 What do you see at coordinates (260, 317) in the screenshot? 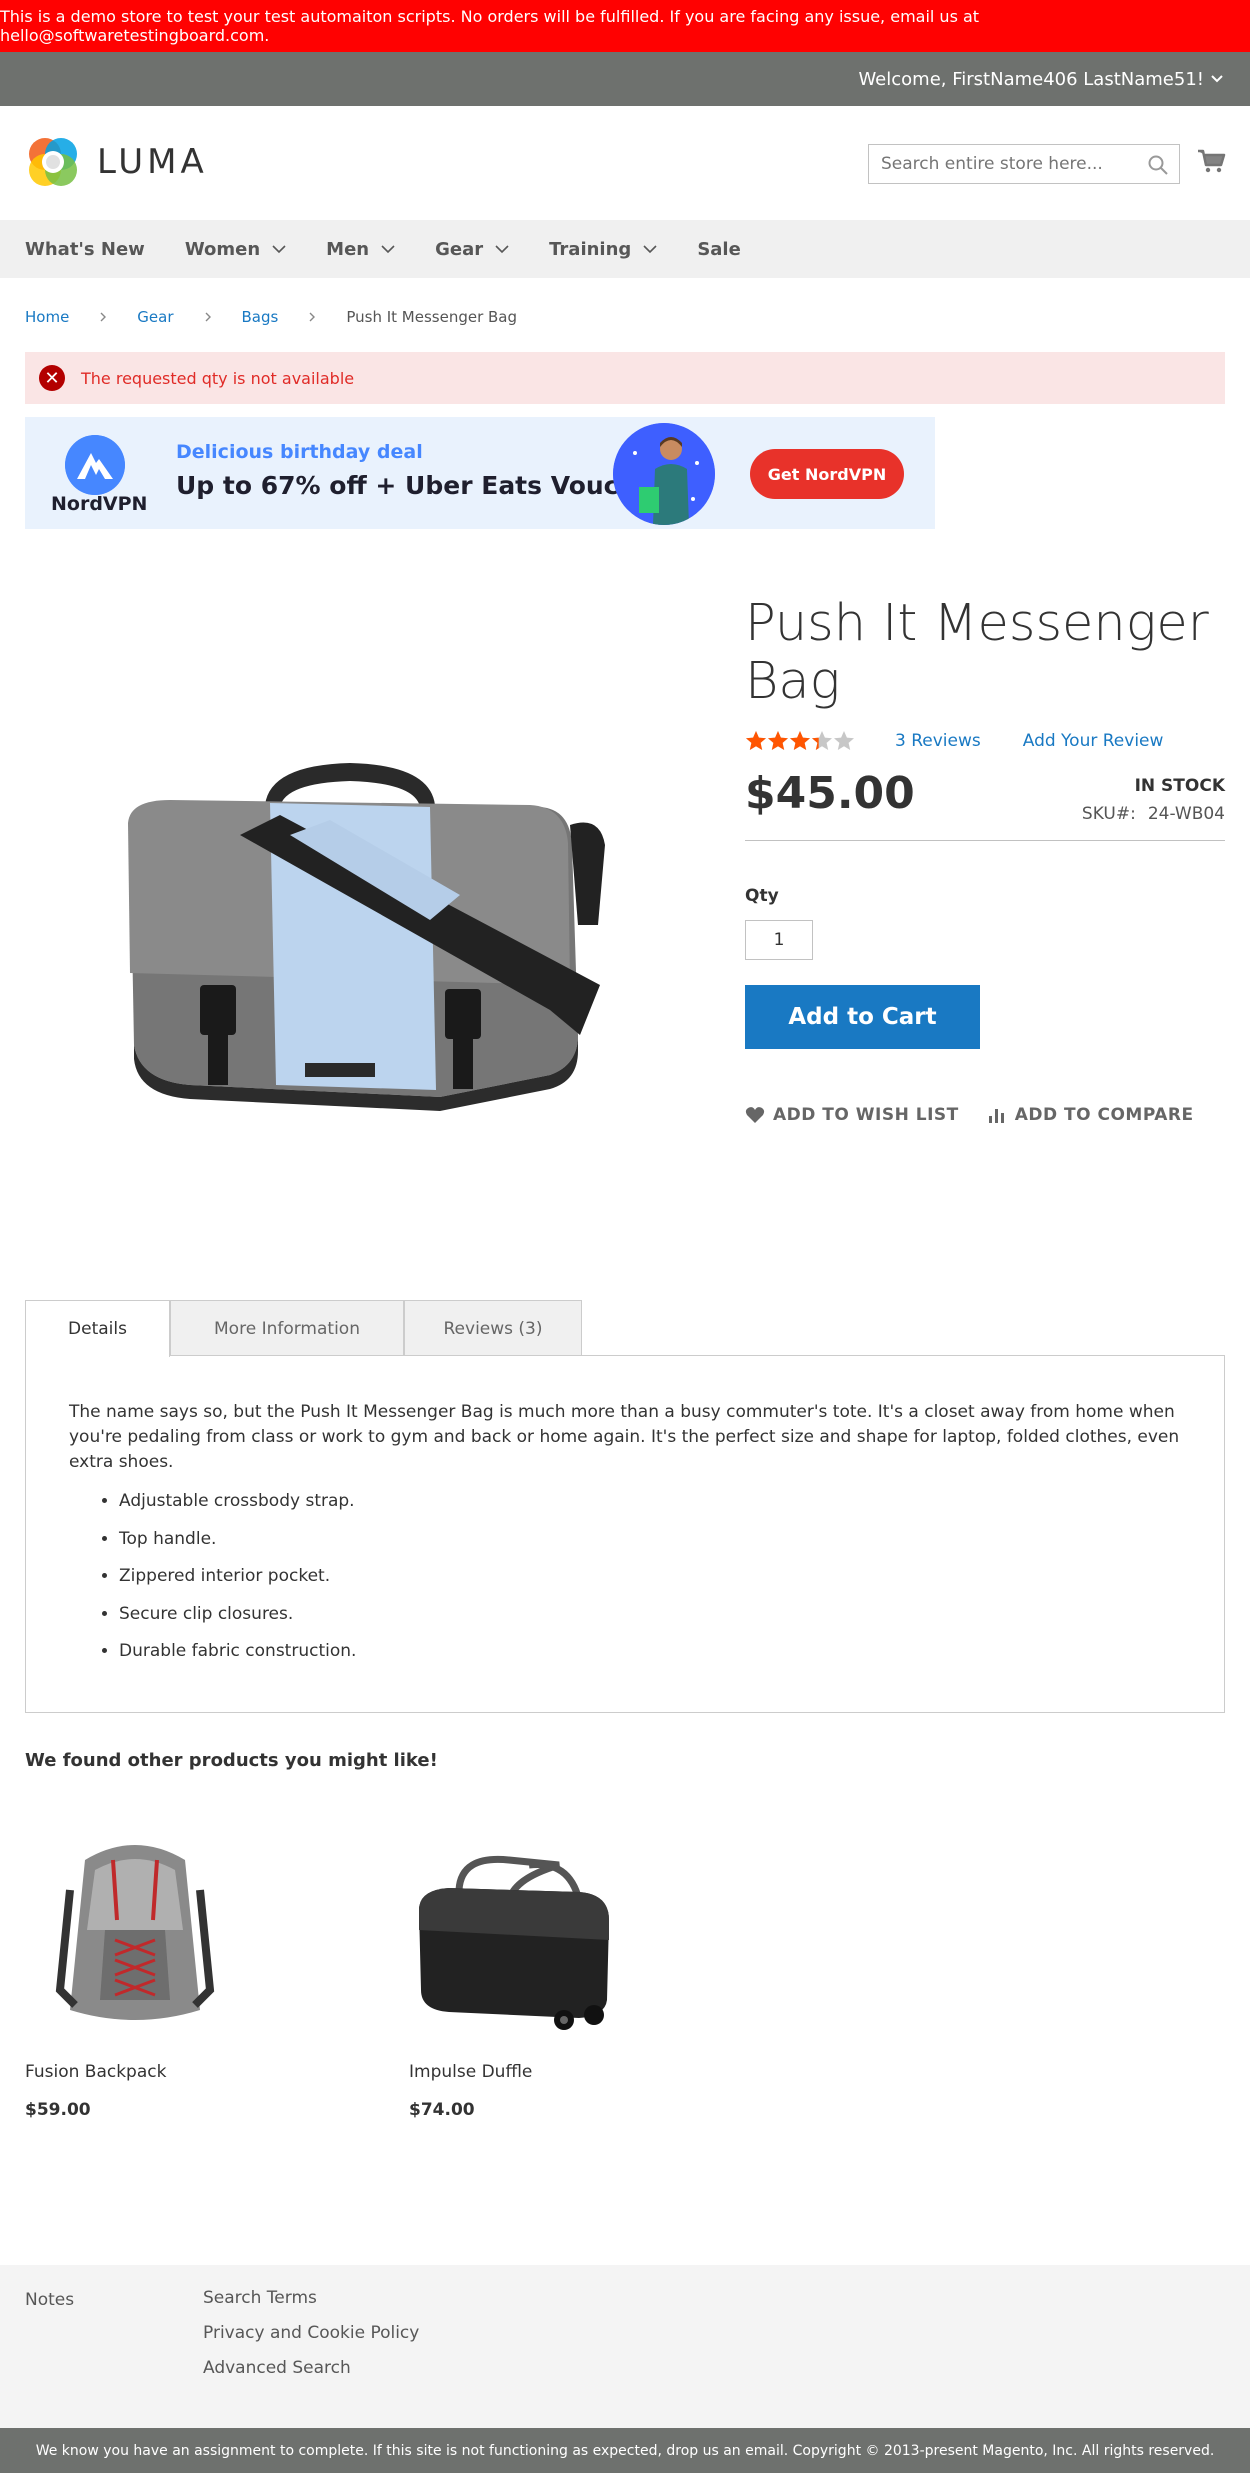
I see `breadcrumb-bags: Bags` at bounding box center [260, 317].